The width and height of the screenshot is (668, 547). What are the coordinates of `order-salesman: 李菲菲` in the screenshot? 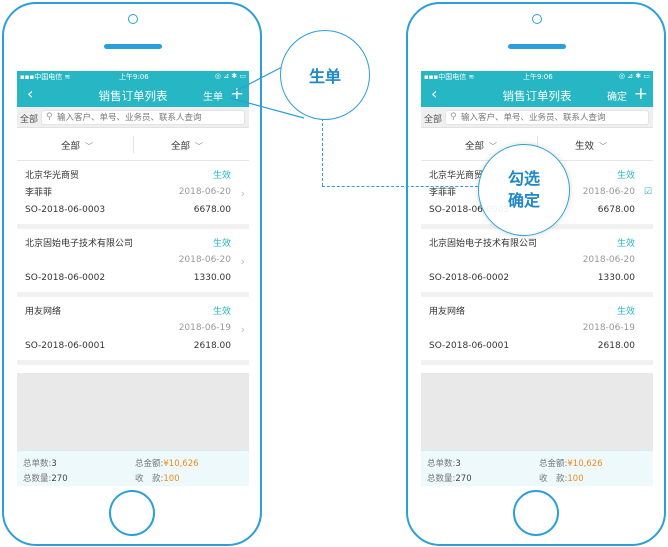 It's located at (39, 193).